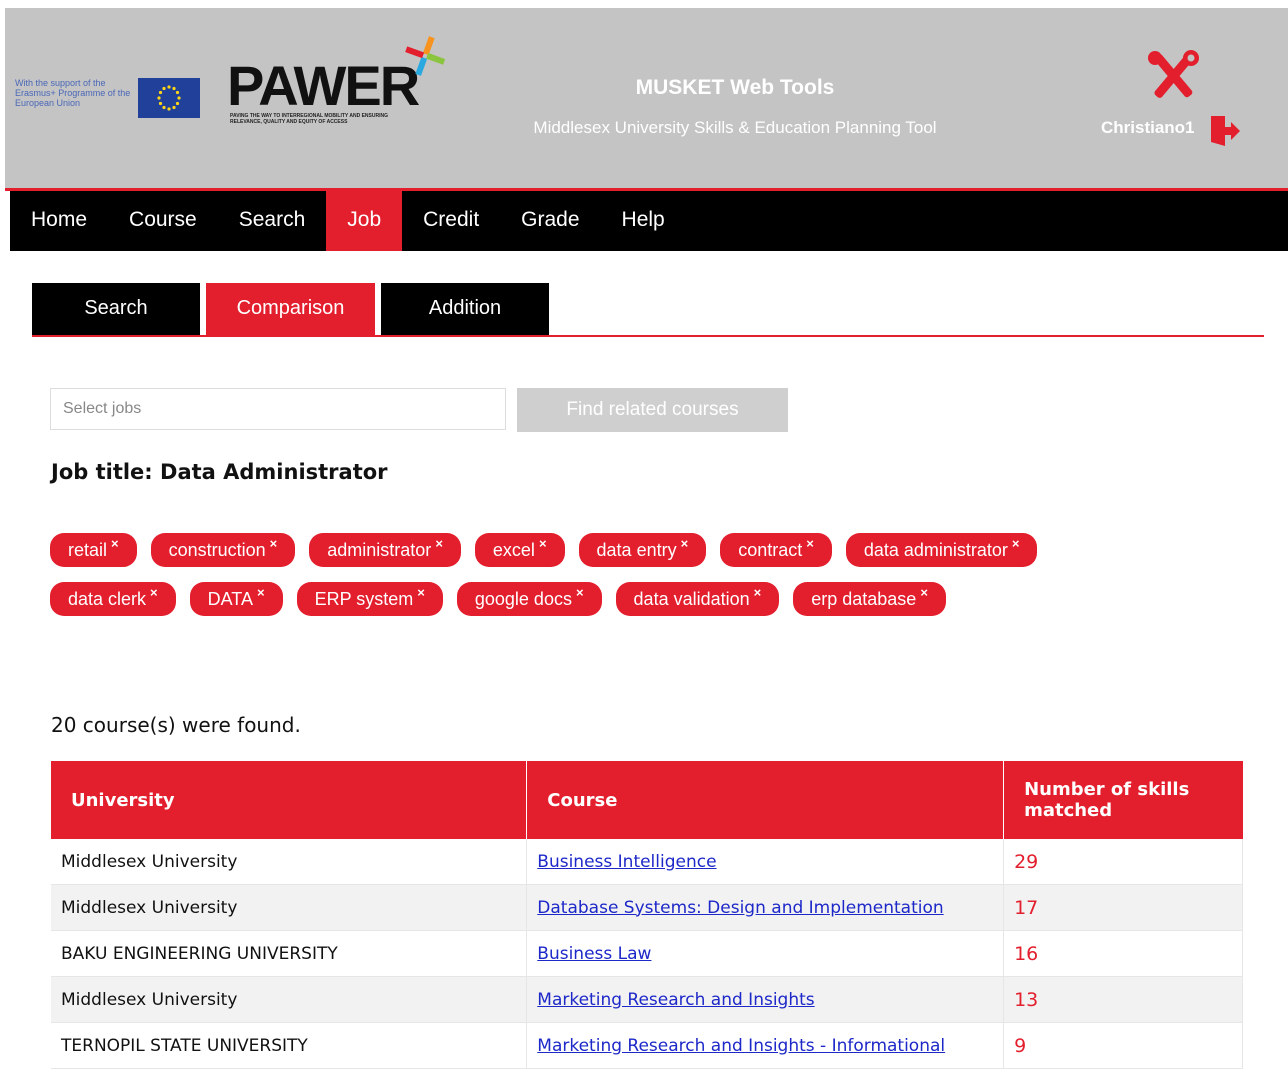 Image resolution: width=1288 pixels, height=1069 pixels. I want to click on eu-flag-icon, so click(169, 98).